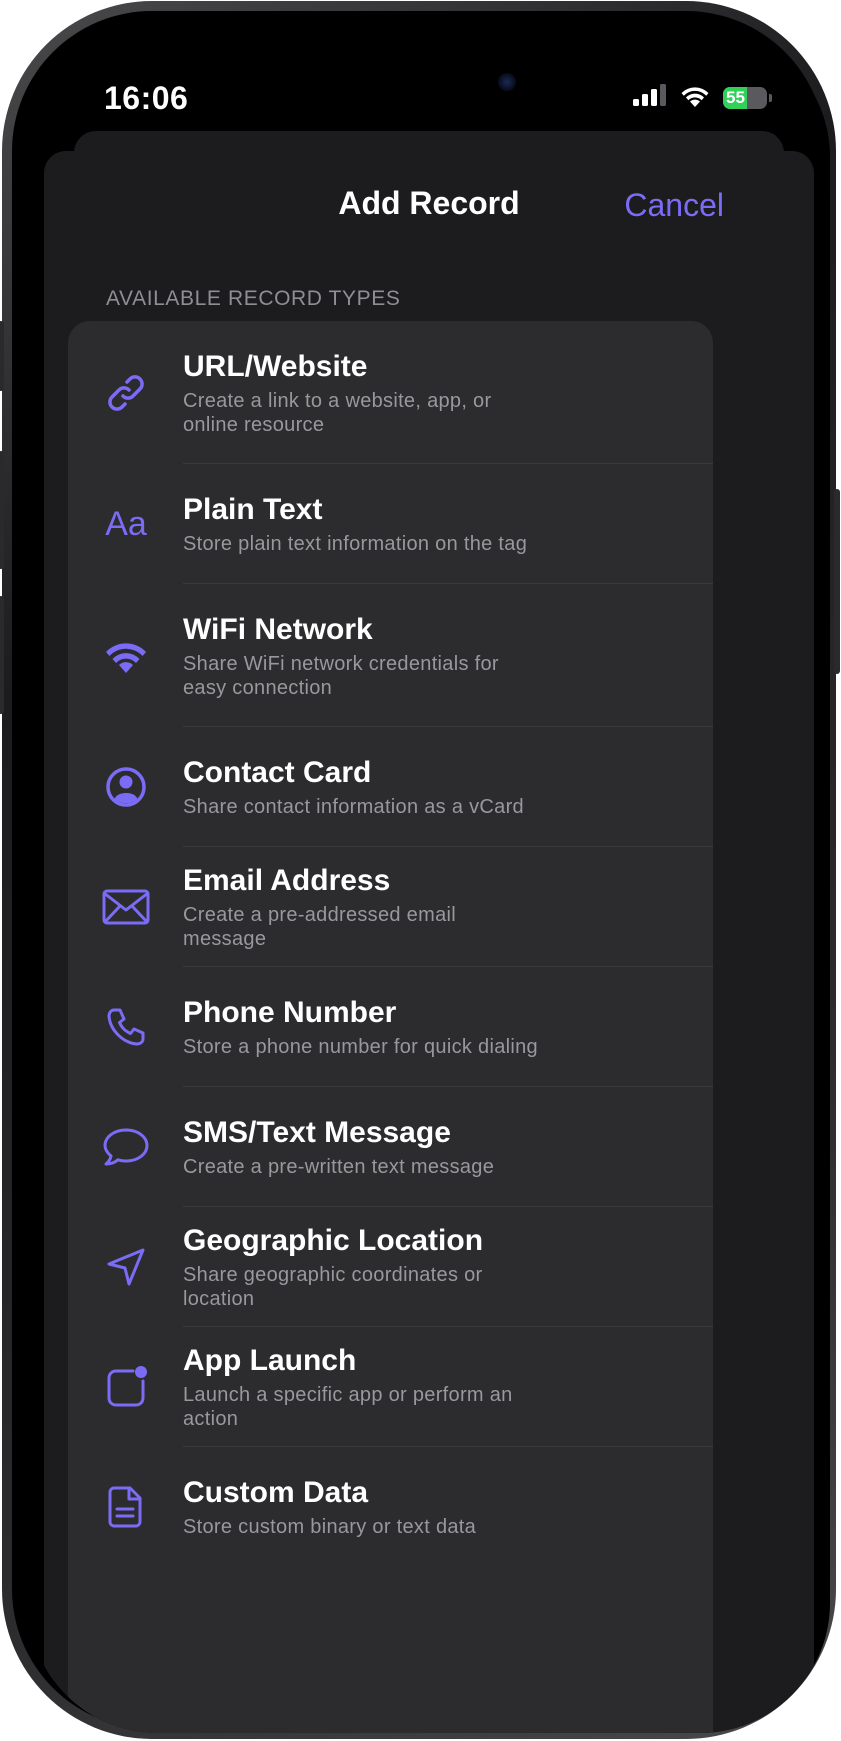 This screenshot has width=841, height=1741. Describe the element at coordinates (287, 880) in the screenshot. I see `record-type-title: Email Address` at that location.